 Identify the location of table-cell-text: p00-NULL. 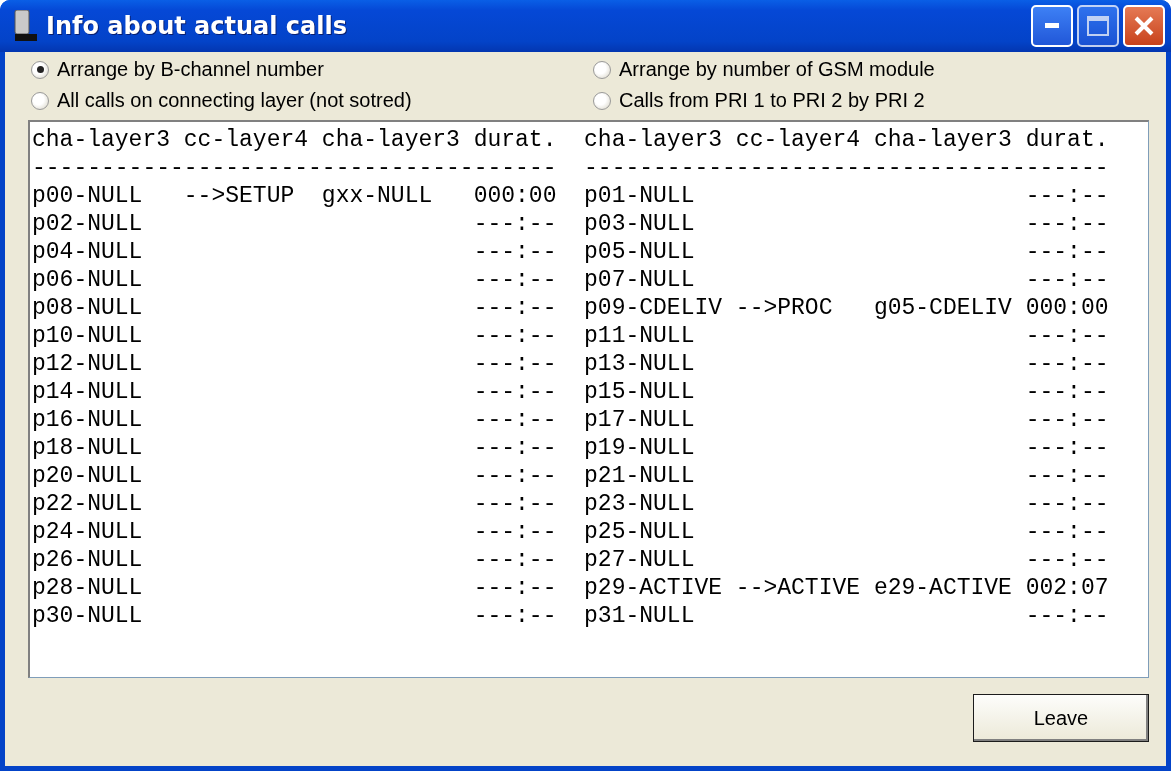
(88, 196).